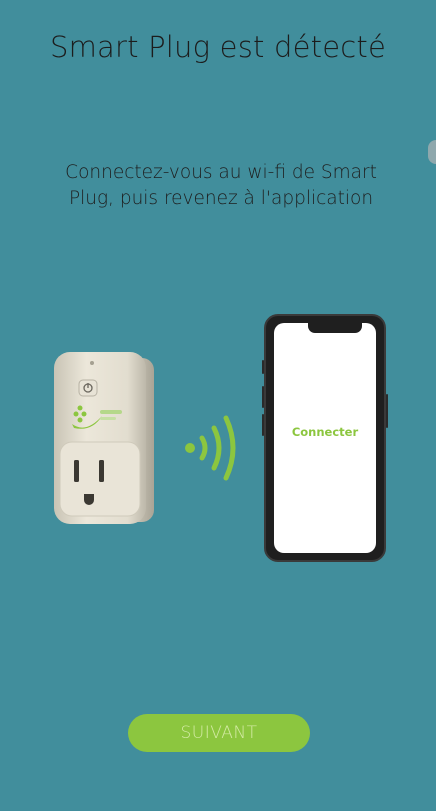 This screenshot has width=436, height=811. I want to click on phone-volume-up, so click(263, 397).